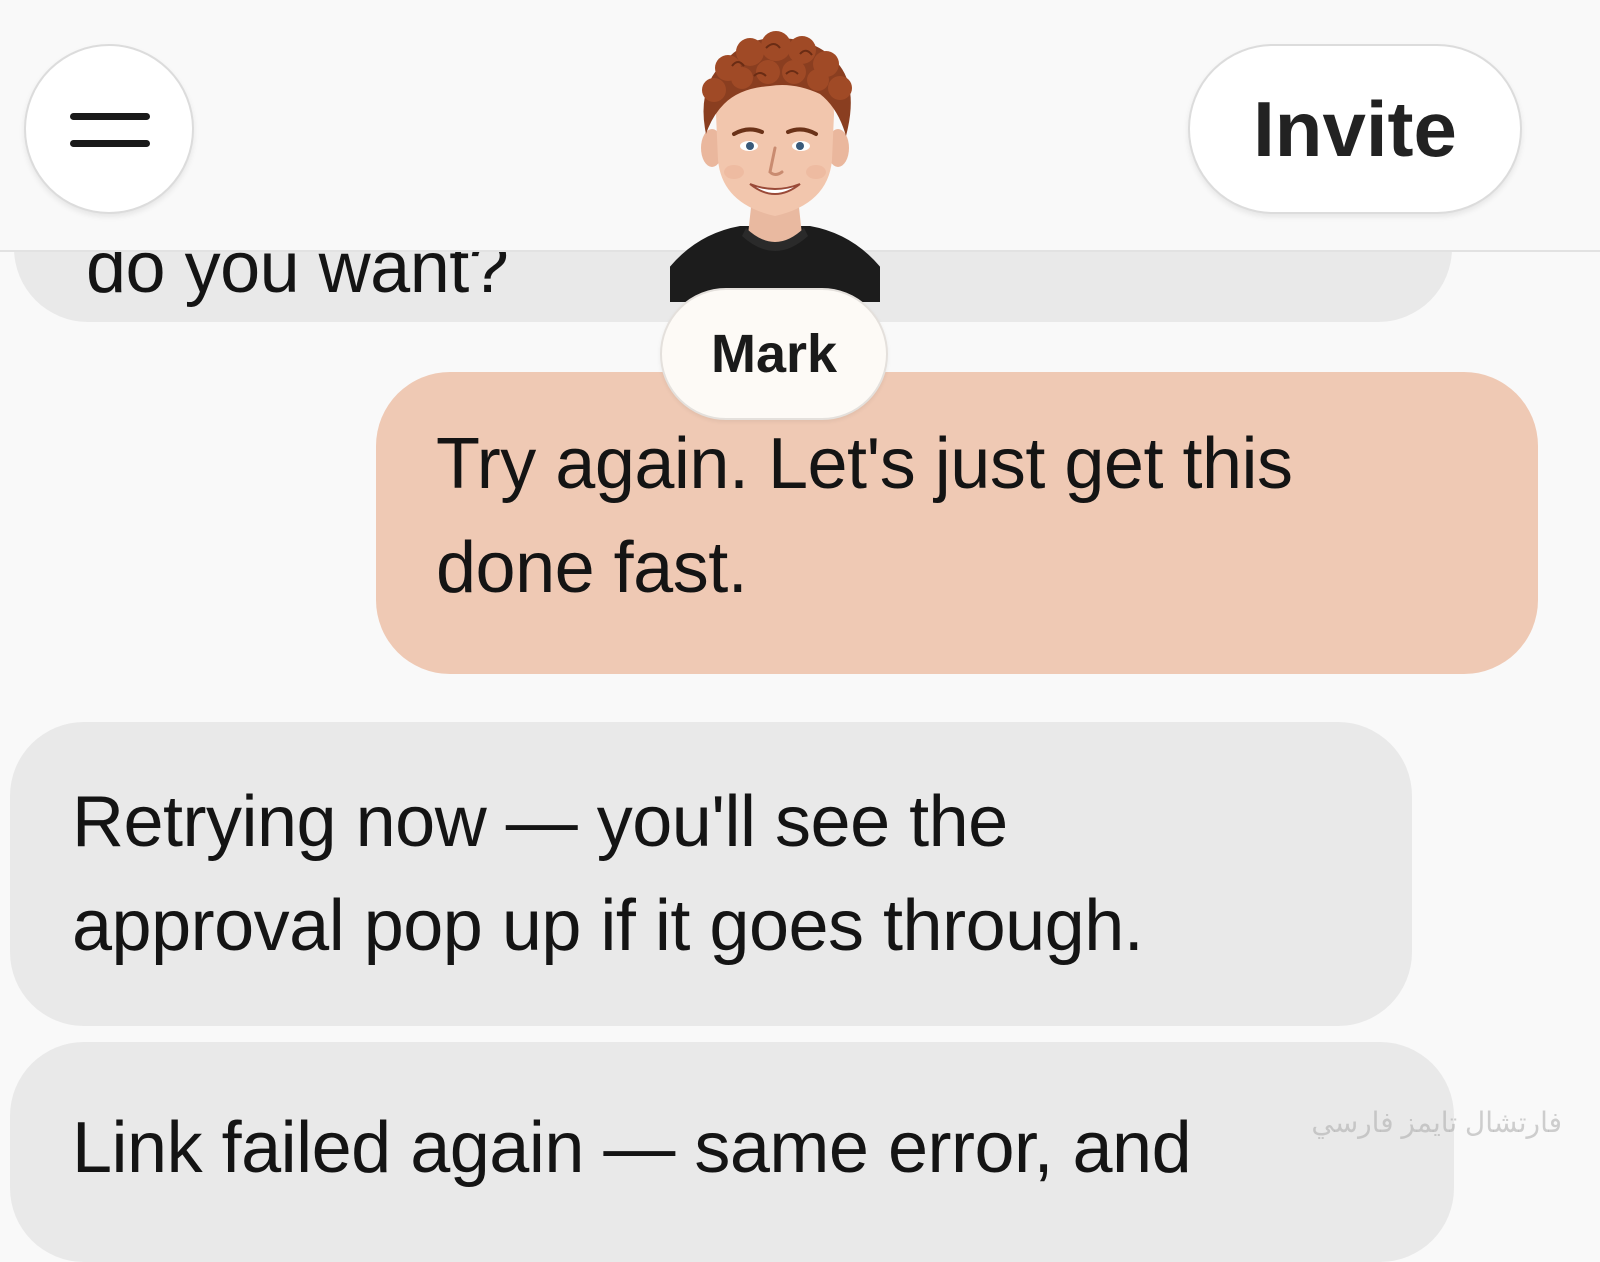 The image size is (1600, 1262). I want to click on message-line: Retrying now — you'll see the, so click(540, 822).